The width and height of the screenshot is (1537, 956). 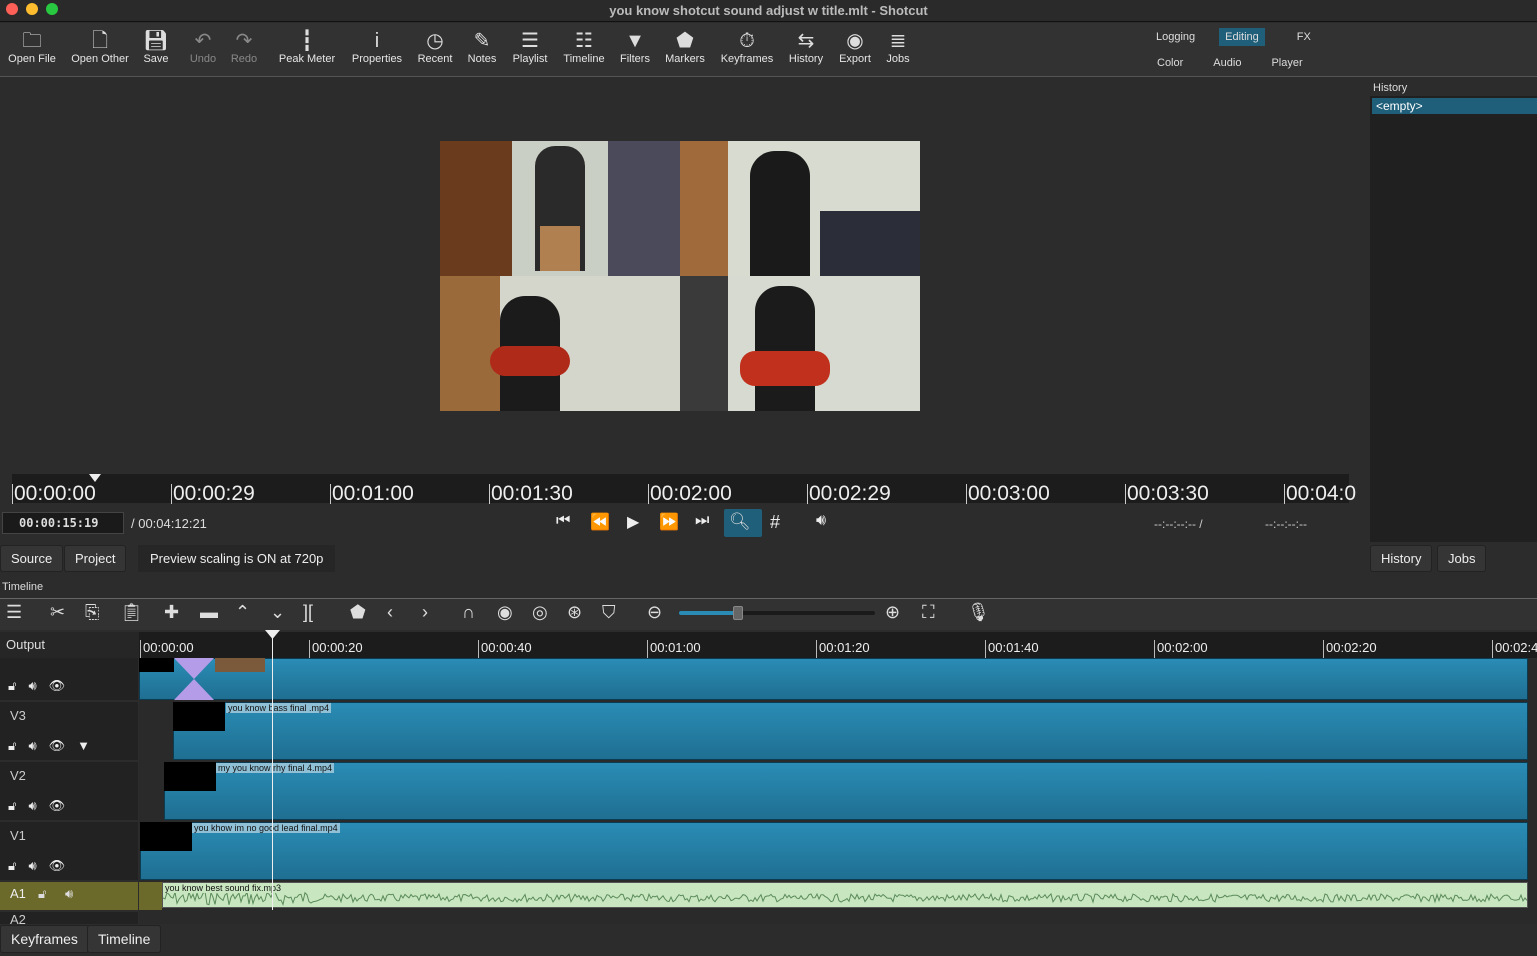 I want to click on menu-icon: ☰, so click(x=14, y=612).